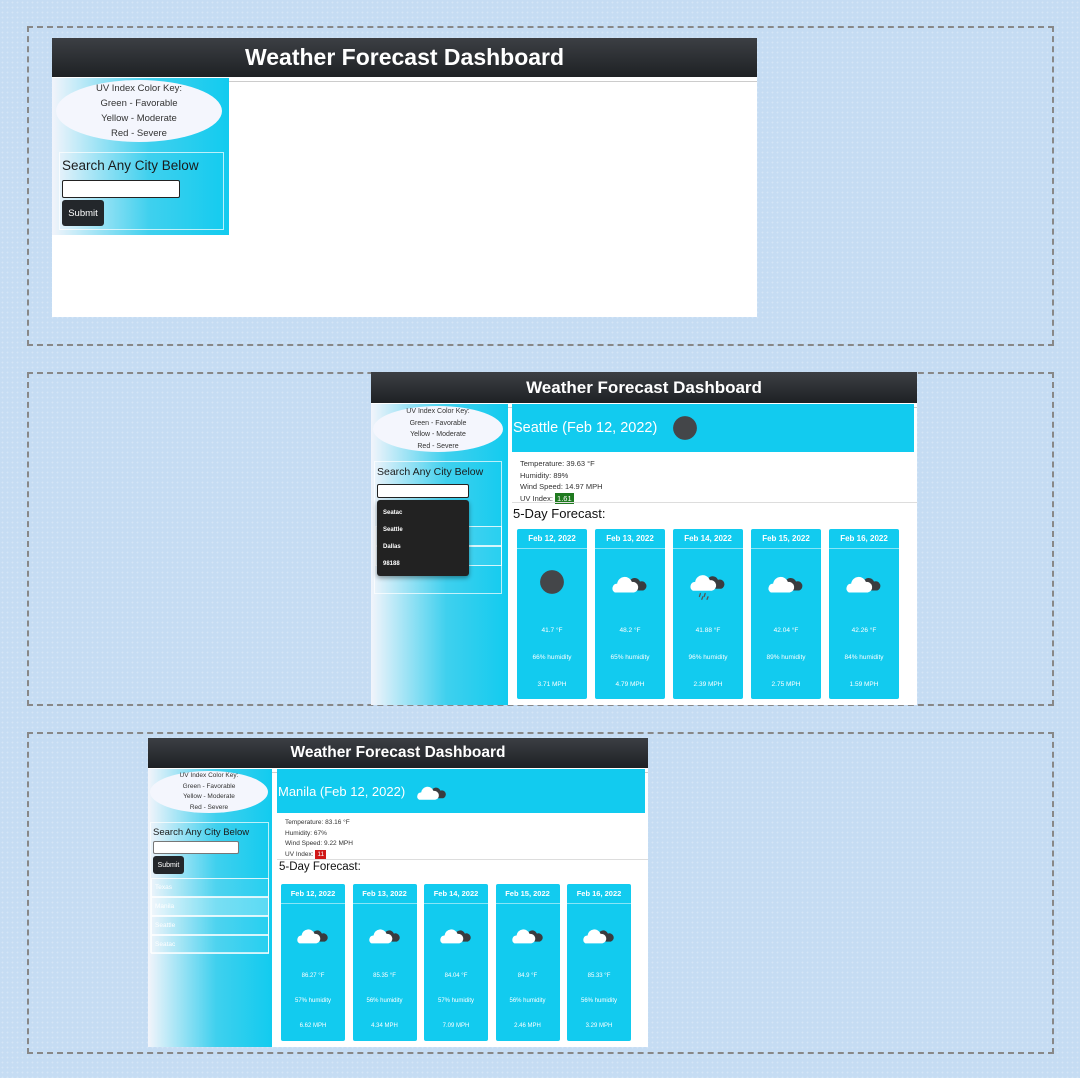 Image resolution: width=1080 pixels, height=1078 pixels. I want to click on history-item: Texas, so click(210, 887).